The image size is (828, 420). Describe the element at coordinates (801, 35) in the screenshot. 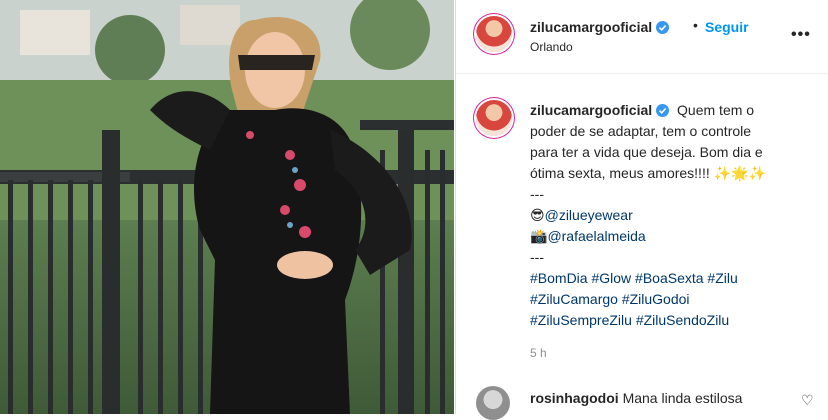

I see `more-options-icon: •••` at that location.